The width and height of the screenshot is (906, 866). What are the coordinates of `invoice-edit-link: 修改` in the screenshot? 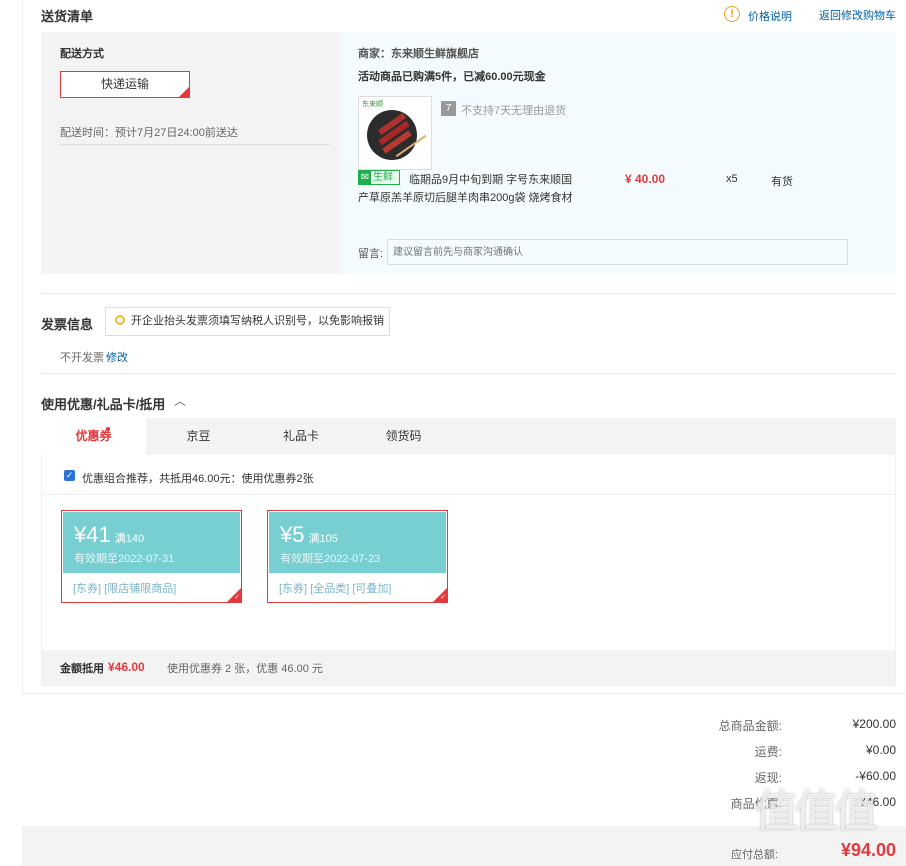 It's located at (117, 357).